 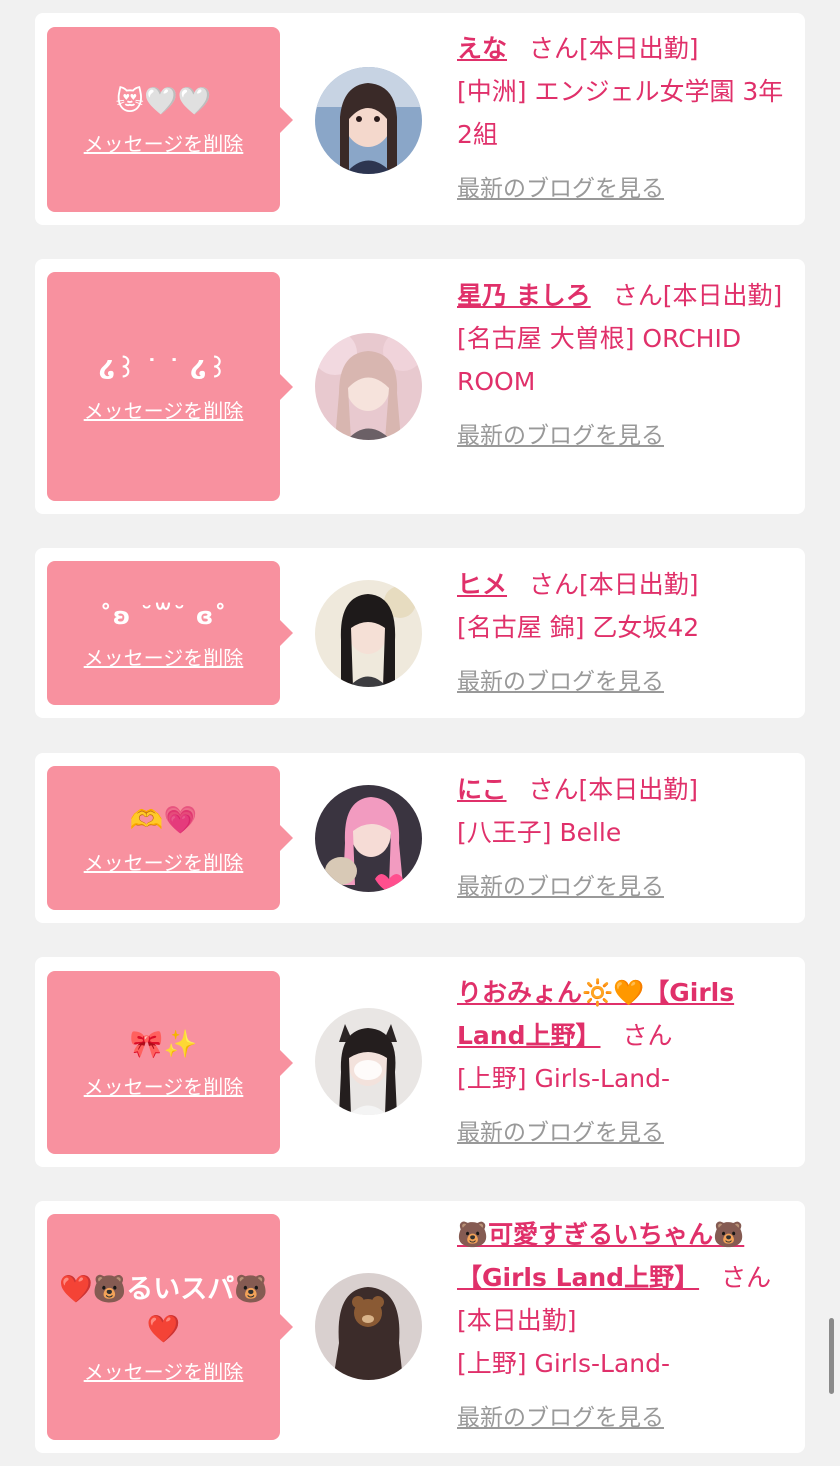 I want to click on sender-name-link: えな, so click(x=482, y=48).